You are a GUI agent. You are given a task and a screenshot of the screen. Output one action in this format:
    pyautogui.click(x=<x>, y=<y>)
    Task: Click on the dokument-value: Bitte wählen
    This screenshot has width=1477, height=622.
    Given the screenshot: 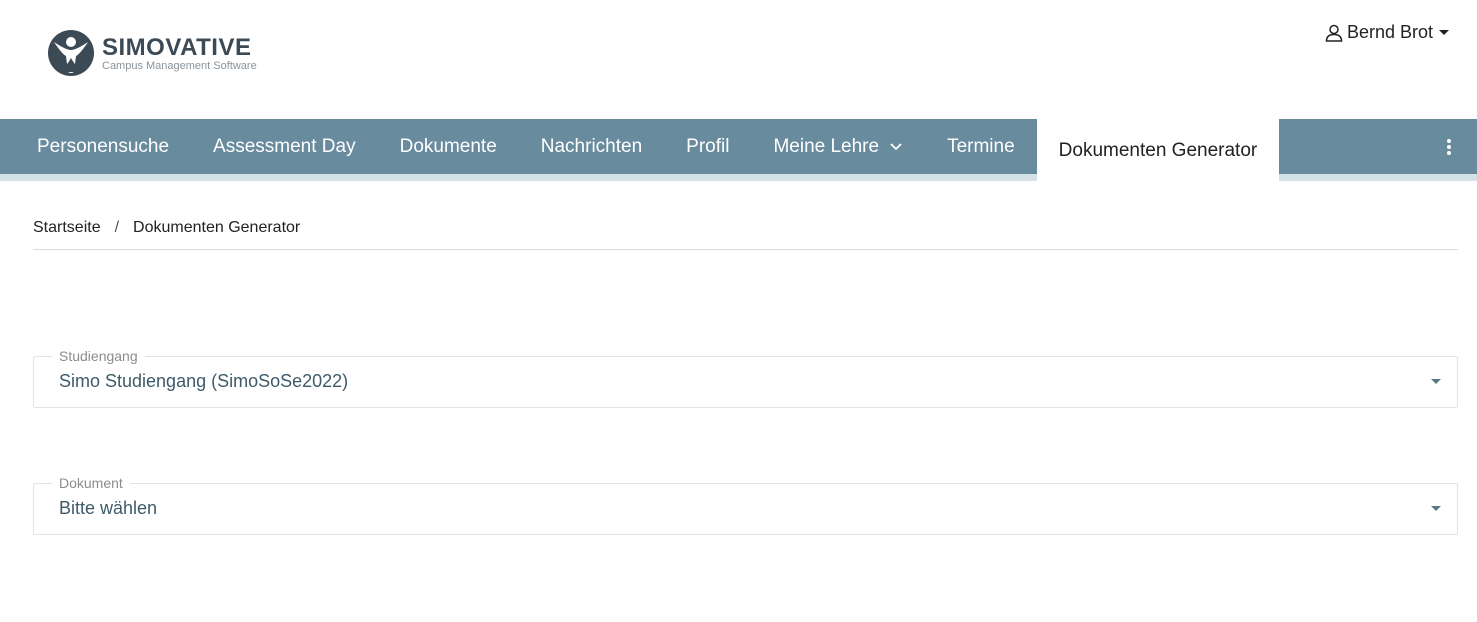 What is the action you would take?
    pyautogui.click(x=108, y=508)
    